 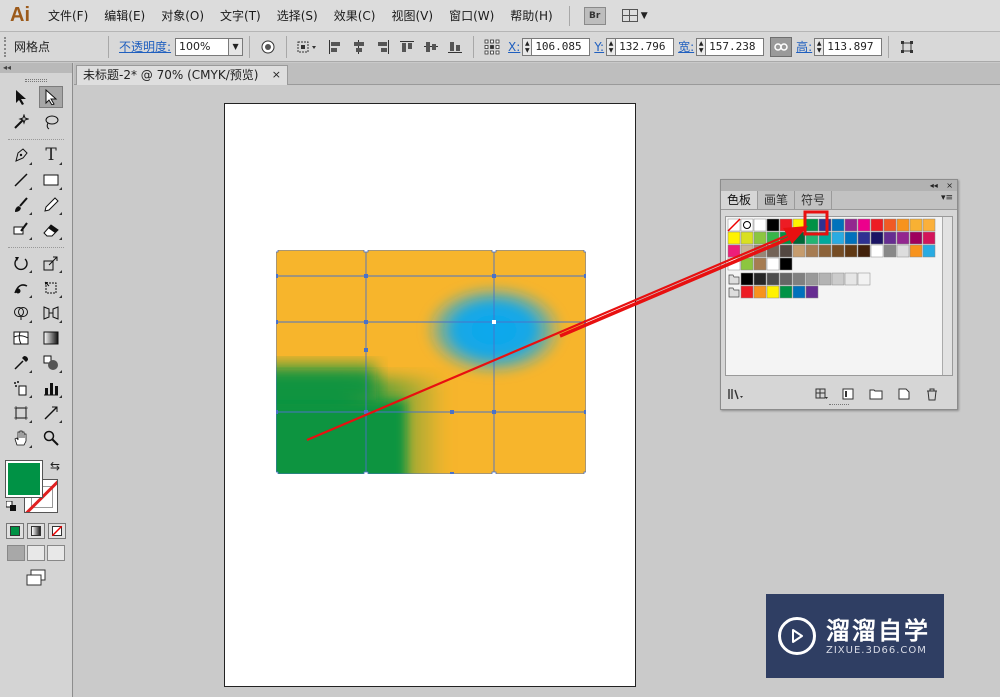 What do you see at coordinates (21, 180) in the screenshot?
I see `line-tool` at bounding box center [21, 180].